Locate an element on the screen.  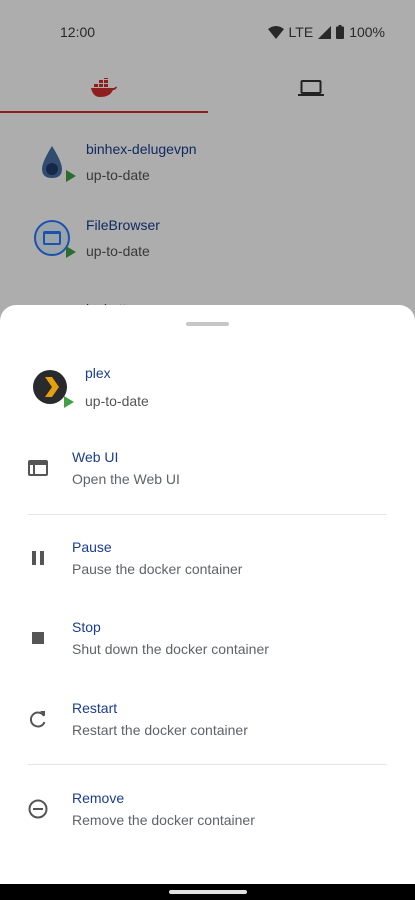
home-gesture-handle is located at coordinates (208, 892).